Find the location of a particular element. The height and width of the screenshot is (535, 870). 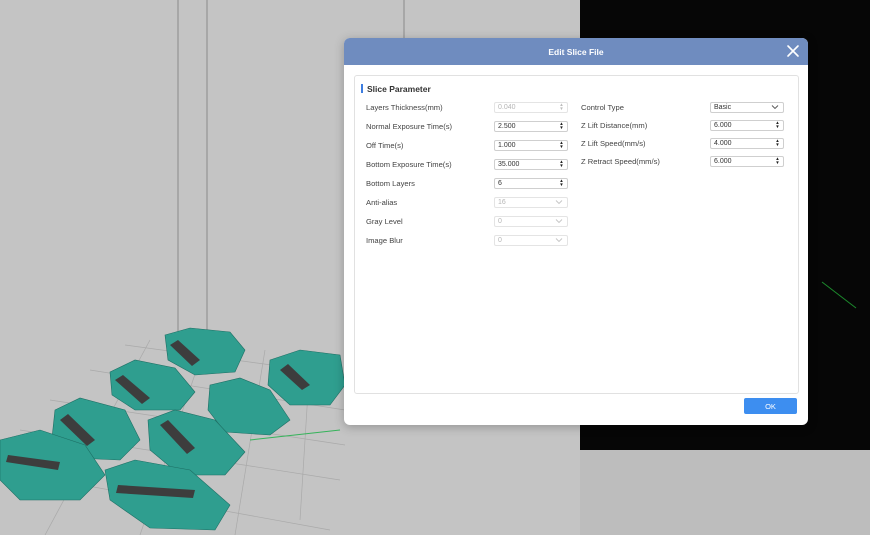

gray-level-select: 0 is located at coordinates (531, 221).